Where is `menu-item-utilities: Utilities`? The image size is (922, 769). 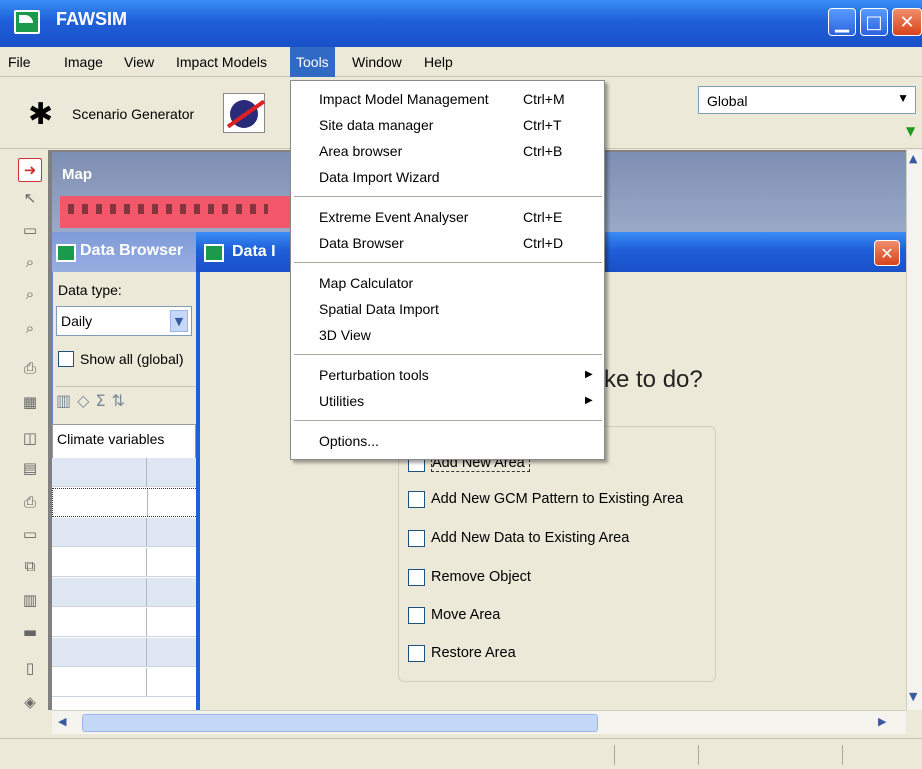
menu-item-utilities: Utilities is located at coordinates (341, 401).